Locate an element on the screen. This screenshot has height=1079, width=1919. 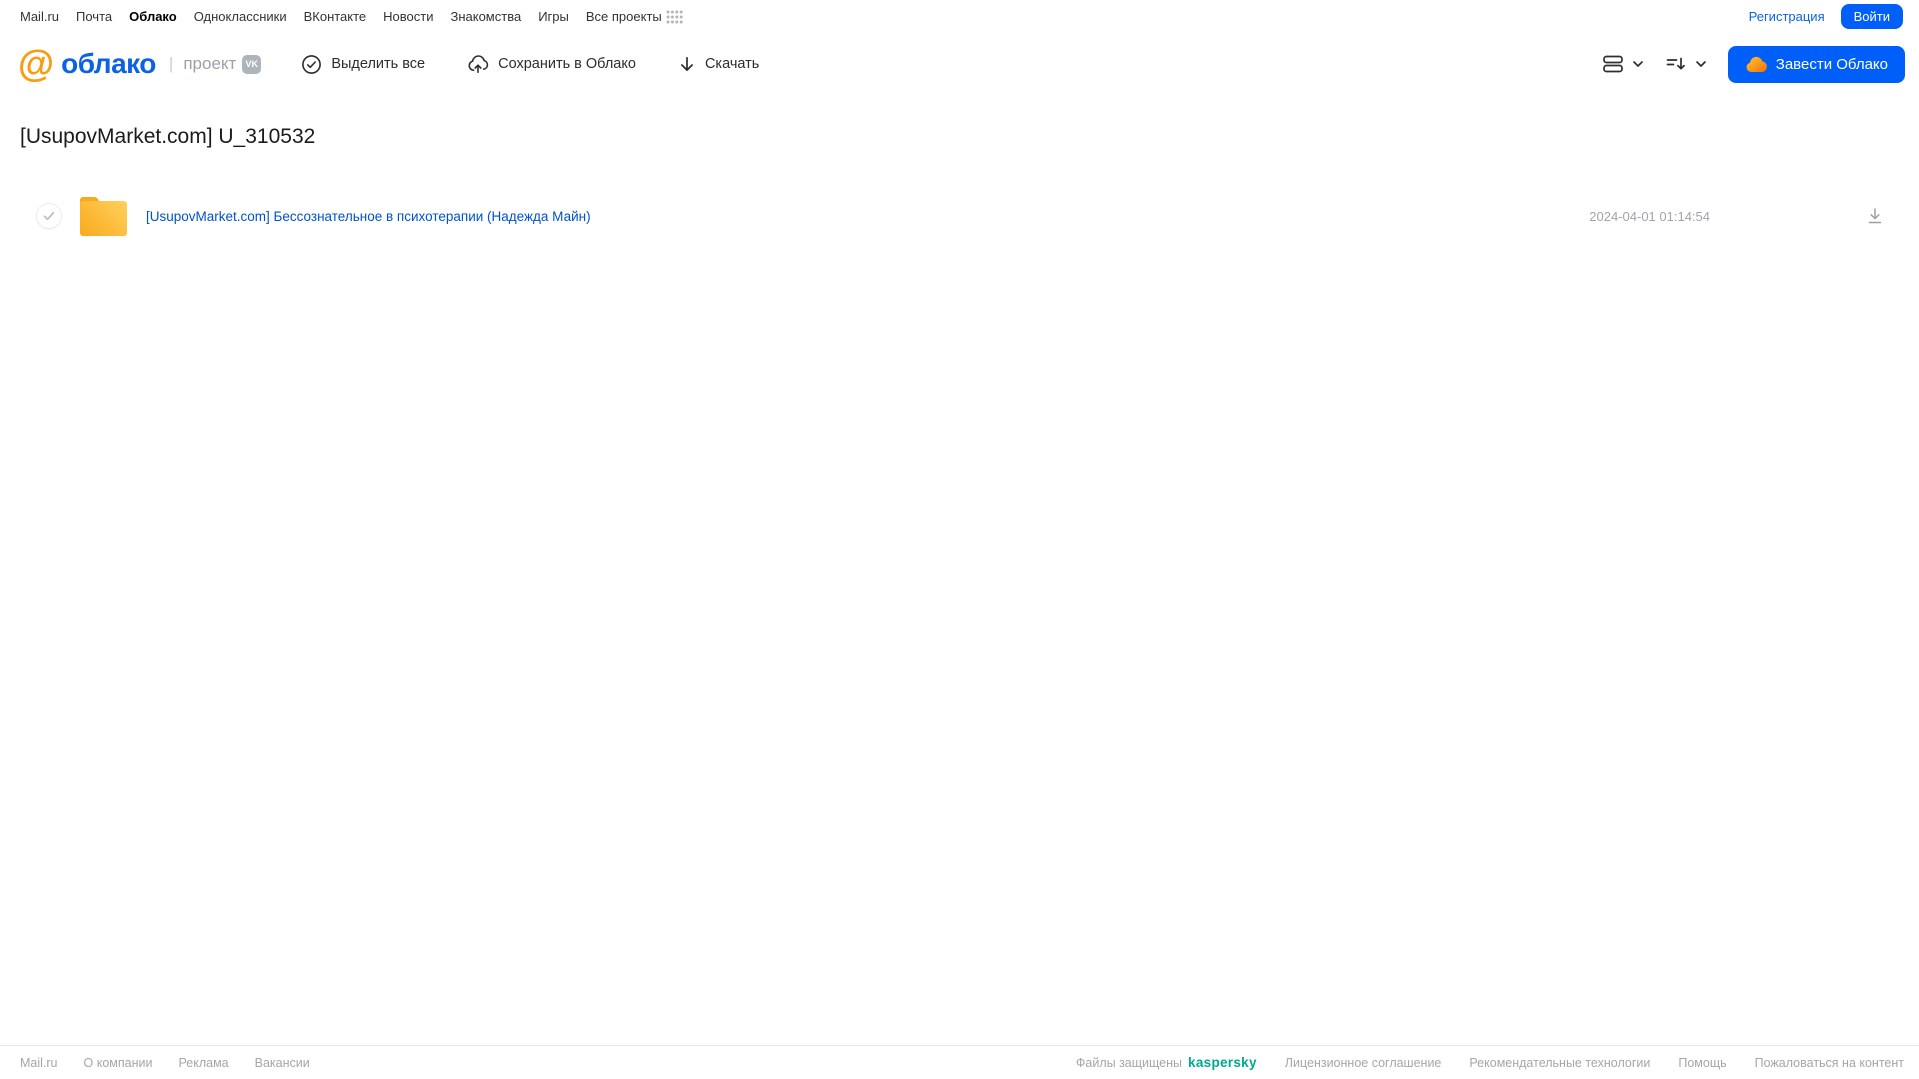
nav-item-vkontakte: ВКонтакте is located at coordinates (335, 16).